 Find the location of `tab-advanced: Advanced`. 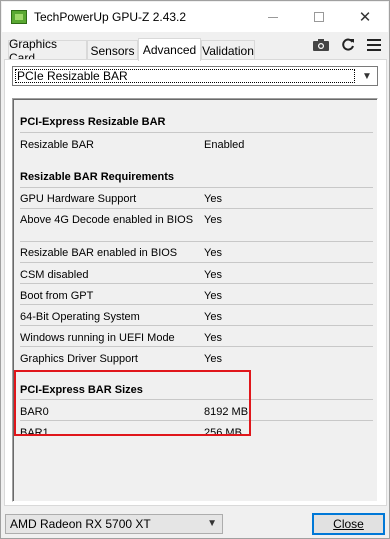

tab-advanced: Advanced is located at coordinates (169, 49).